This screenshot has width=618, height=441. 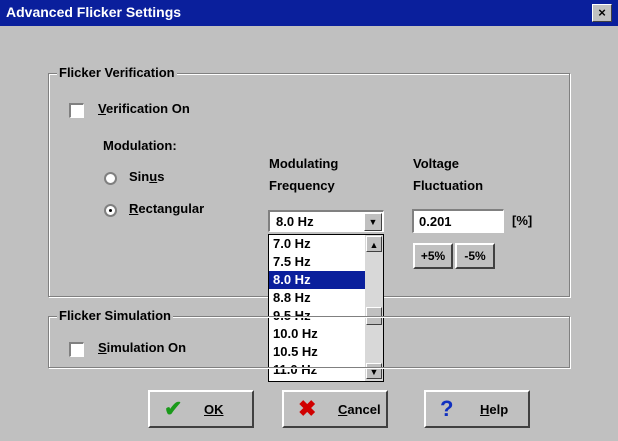 What do you see at coordinates (110, 210) in the screenshot?
I see `radio-rectangular` at bounding box center [110, 210].